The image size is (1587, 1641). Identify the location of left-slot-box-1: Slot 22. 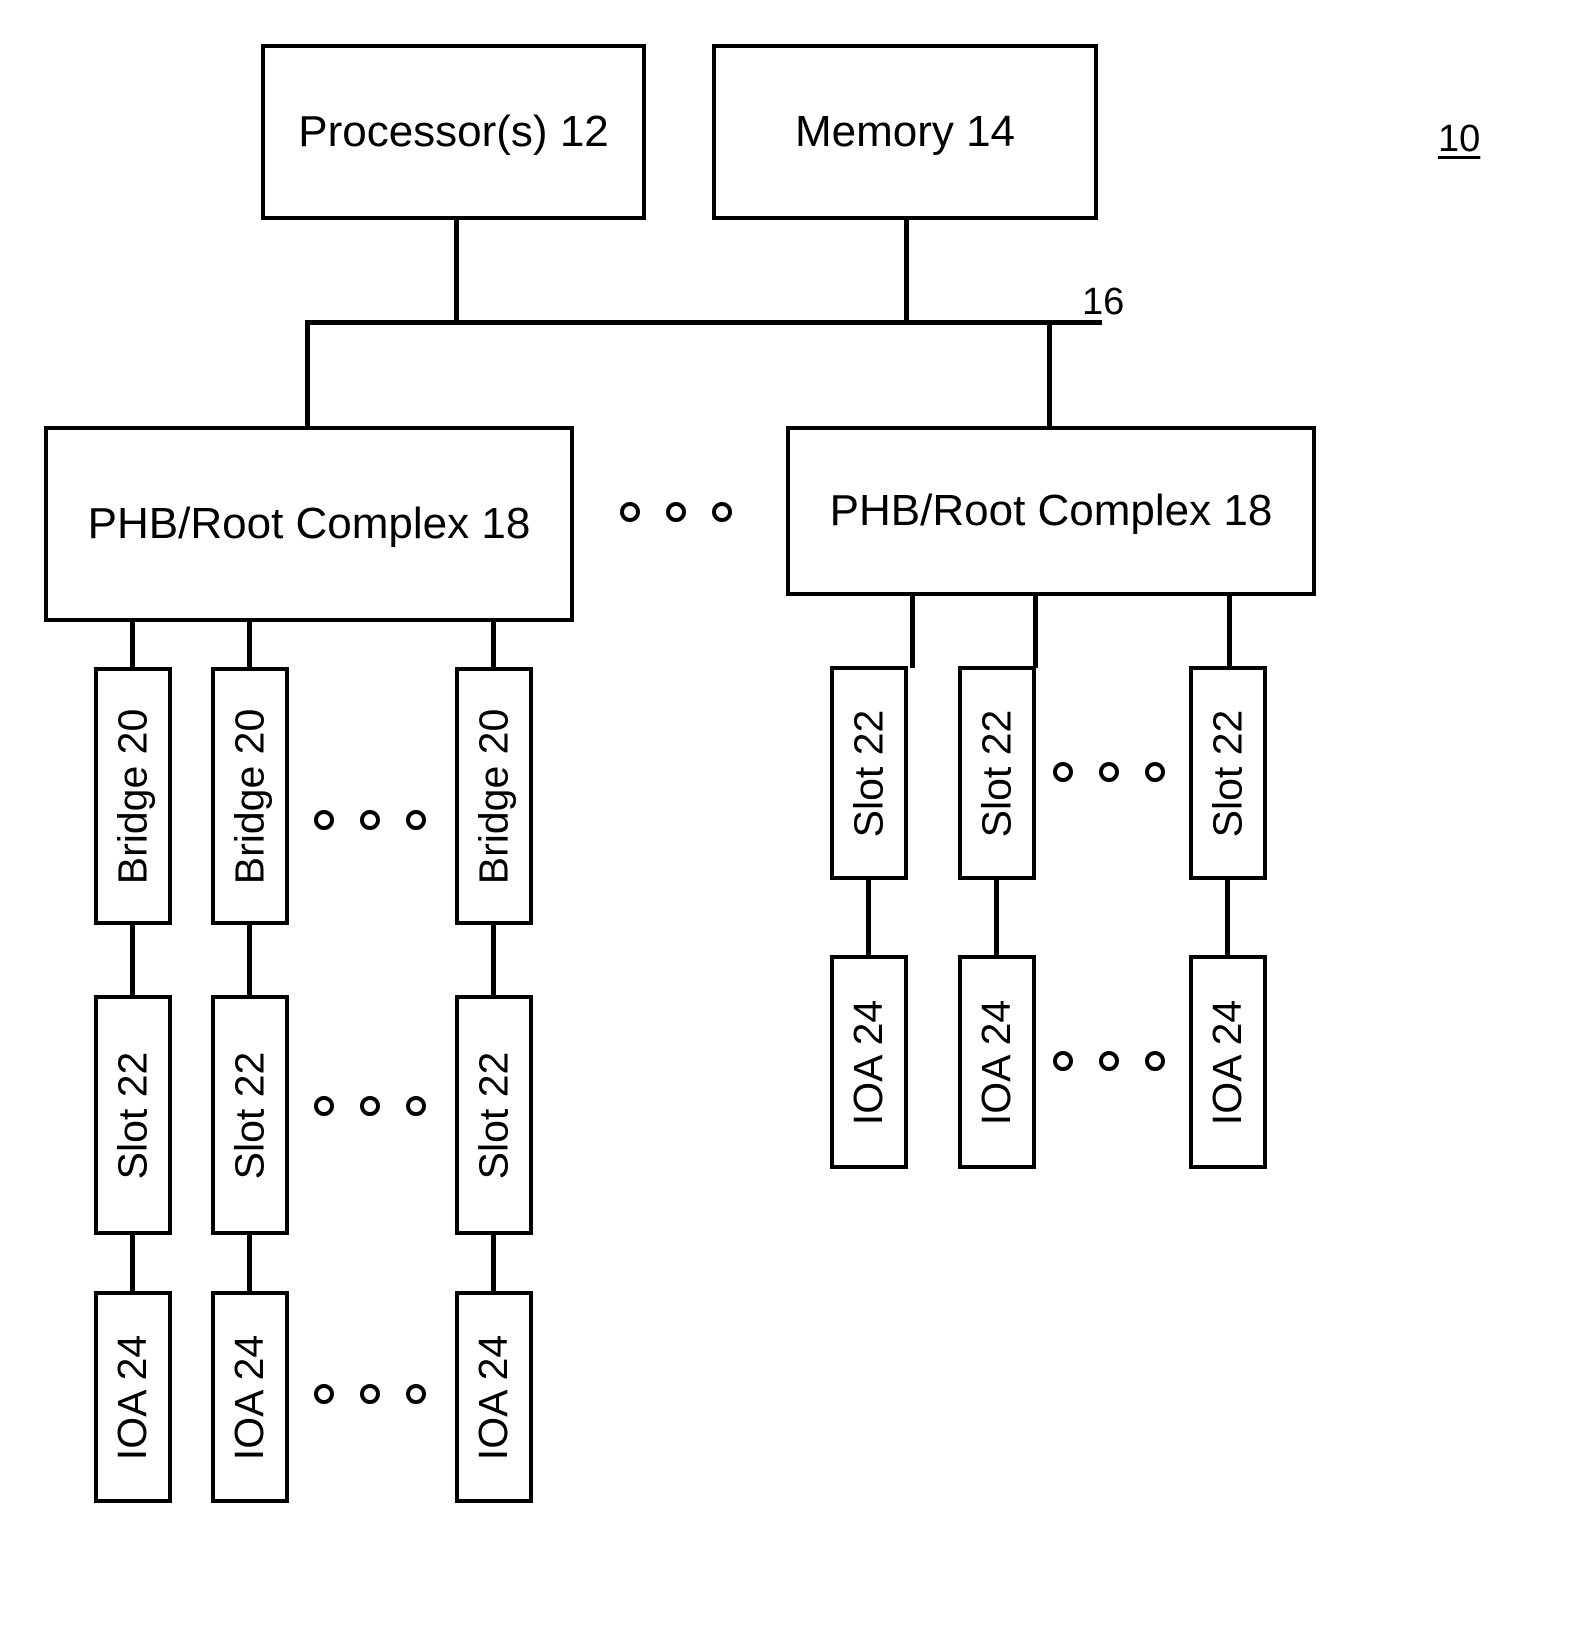
(133, 1115).